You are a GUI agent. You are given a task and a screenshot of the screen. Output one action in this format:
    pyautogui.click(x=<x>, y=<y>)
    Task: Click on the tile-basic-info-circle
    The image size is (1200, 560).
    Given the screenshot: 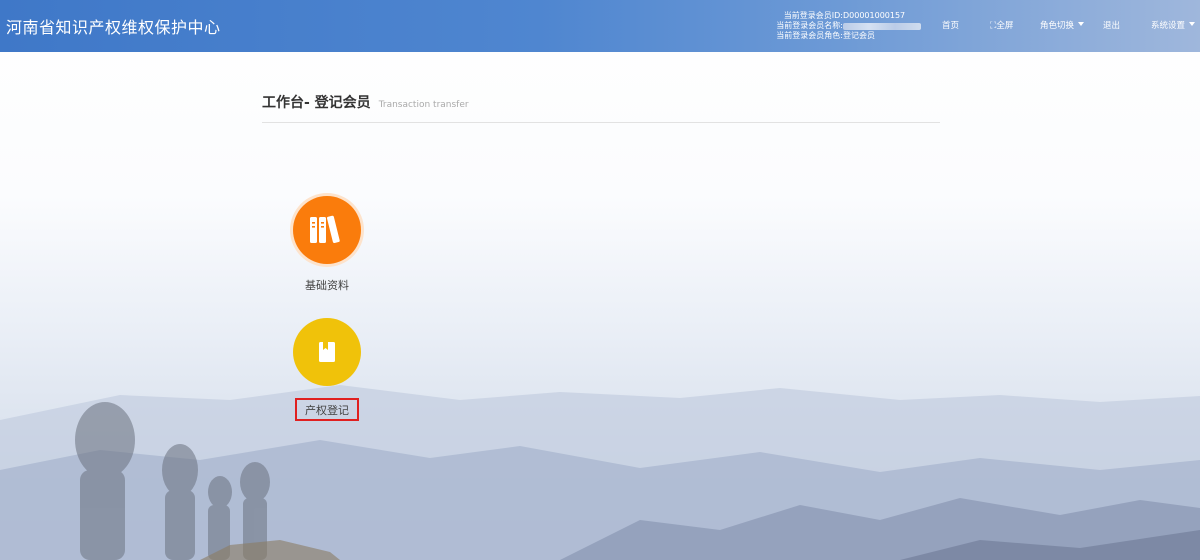 What is the action you would take?
    pyautogui.click(x=327, y=230)
    